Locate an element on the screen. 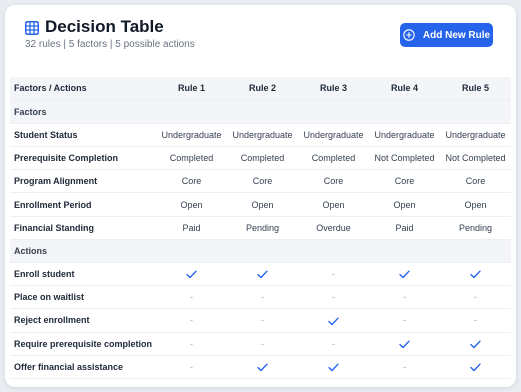  plus-circle-icon is located at coordinates (409, 35).